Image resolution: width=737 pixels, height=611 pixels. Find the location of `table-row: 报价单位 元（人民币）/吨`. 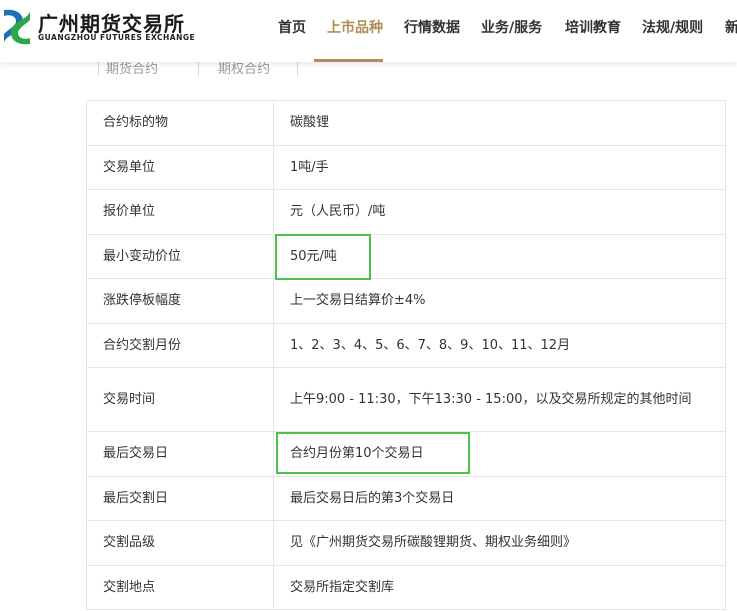

table-row: 报价单位 元（人民币）/吨 is located at coordinates (406, 212).